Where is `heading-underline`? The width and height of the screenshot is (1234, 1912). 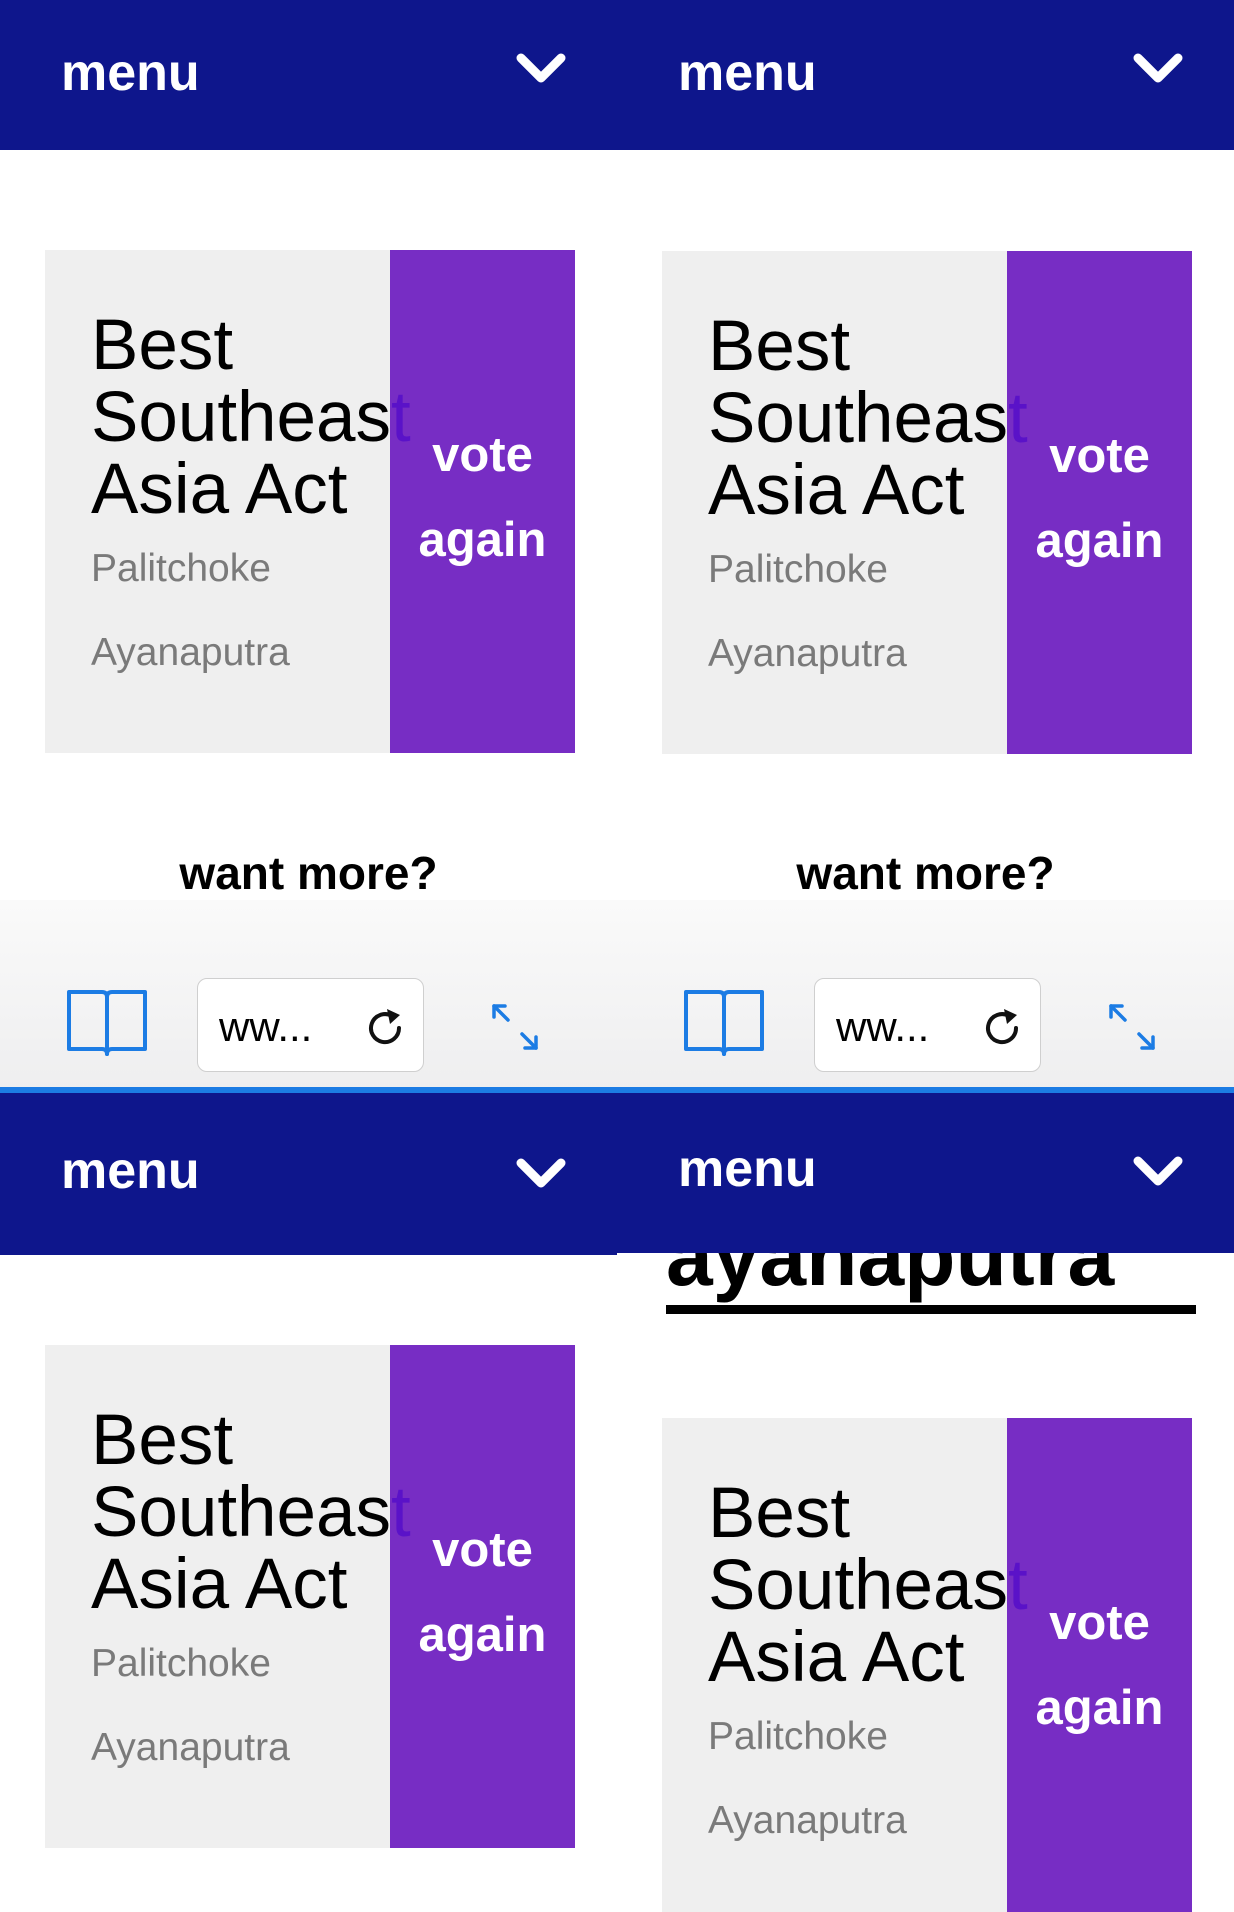 heading-underline is located at coordinates (931, 1309).